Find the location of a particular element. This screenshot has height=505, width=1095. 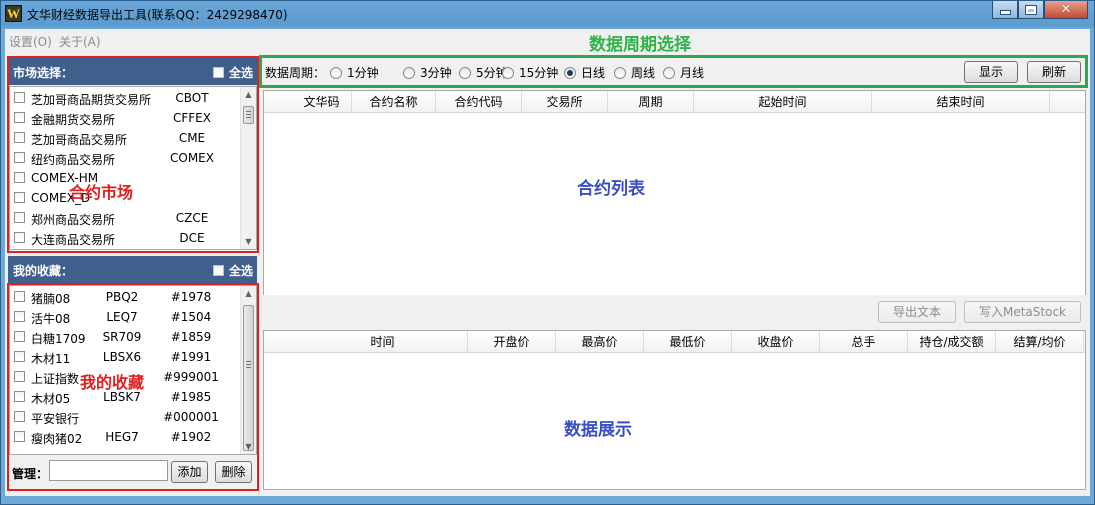

close-button: ✕ is located at coordinates (1066, 10).